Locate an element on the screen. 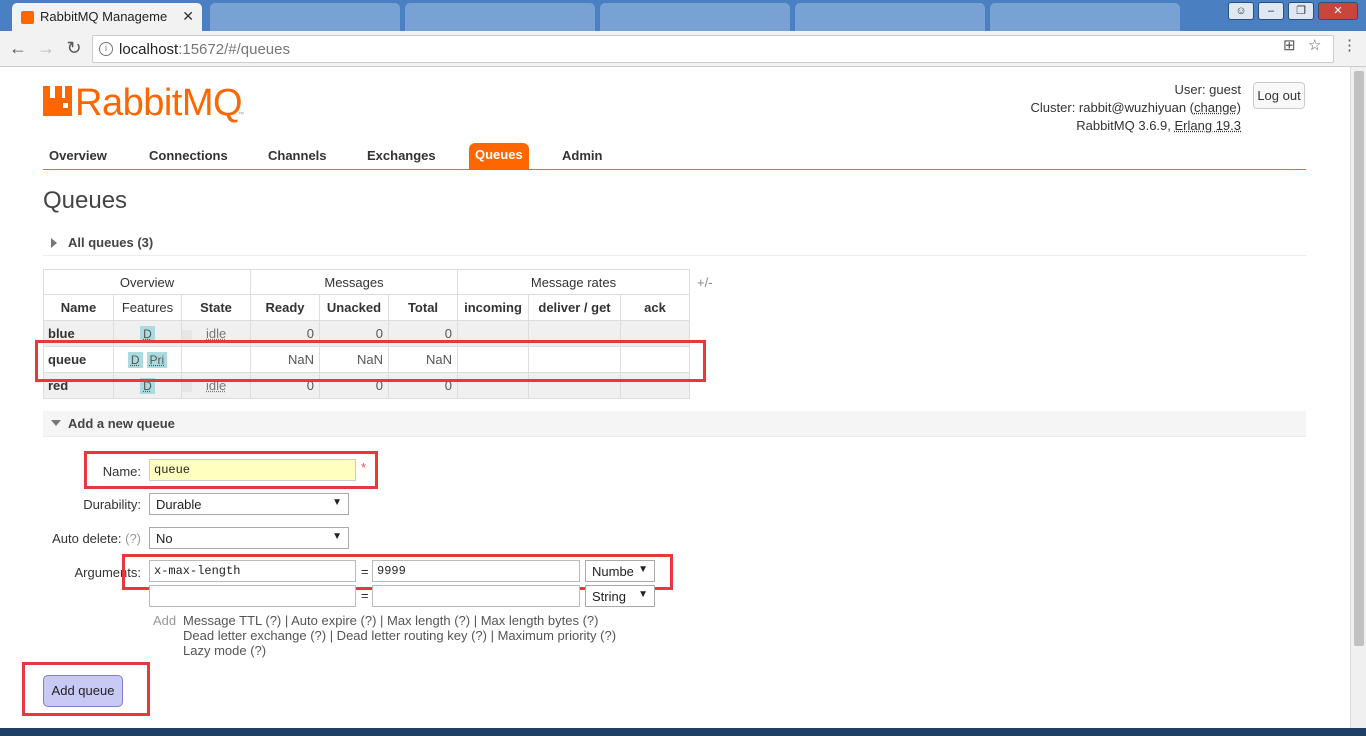 This screenshot has height=736, width=1366. reload-icon: ↻ is located at coordinates (74, 49).